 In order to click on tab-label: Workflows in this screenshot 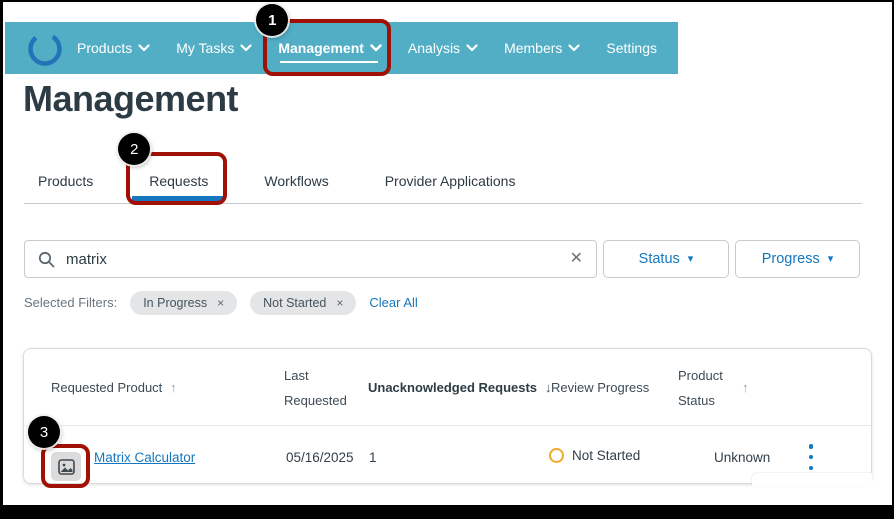, I will do `click(296, 180)`.